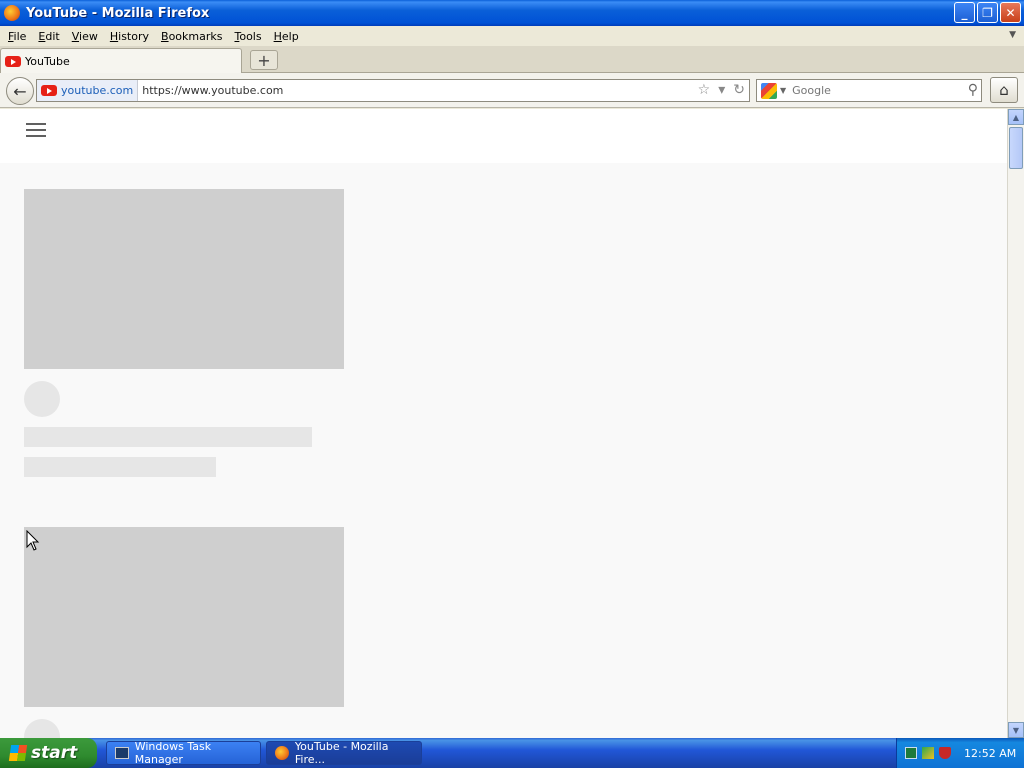 This screenshot has height=768, width=1024. I want to click on chevron-down-icon: ▼, so click(1012, 35).